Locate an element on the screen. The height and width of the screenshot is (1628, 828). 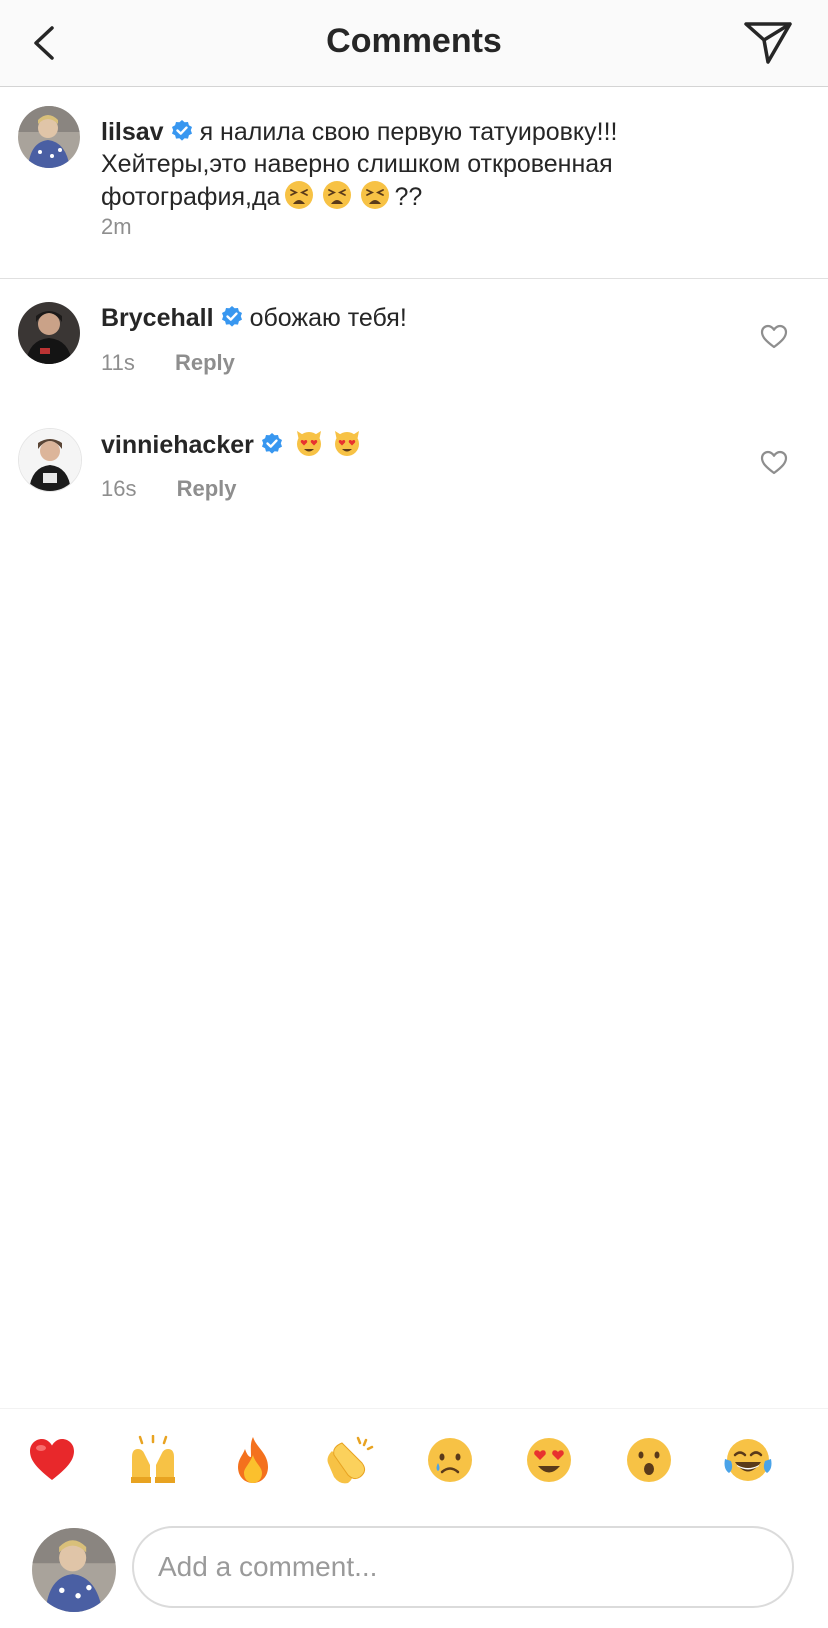
current-user-avatar is located at coordinates (74, 1570).